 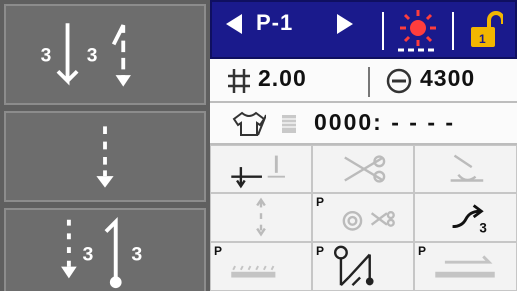 What do you see at coordinates (275, 22) in the screenshot?
I see `program-label: P-1` at bounding box center [275, 22].